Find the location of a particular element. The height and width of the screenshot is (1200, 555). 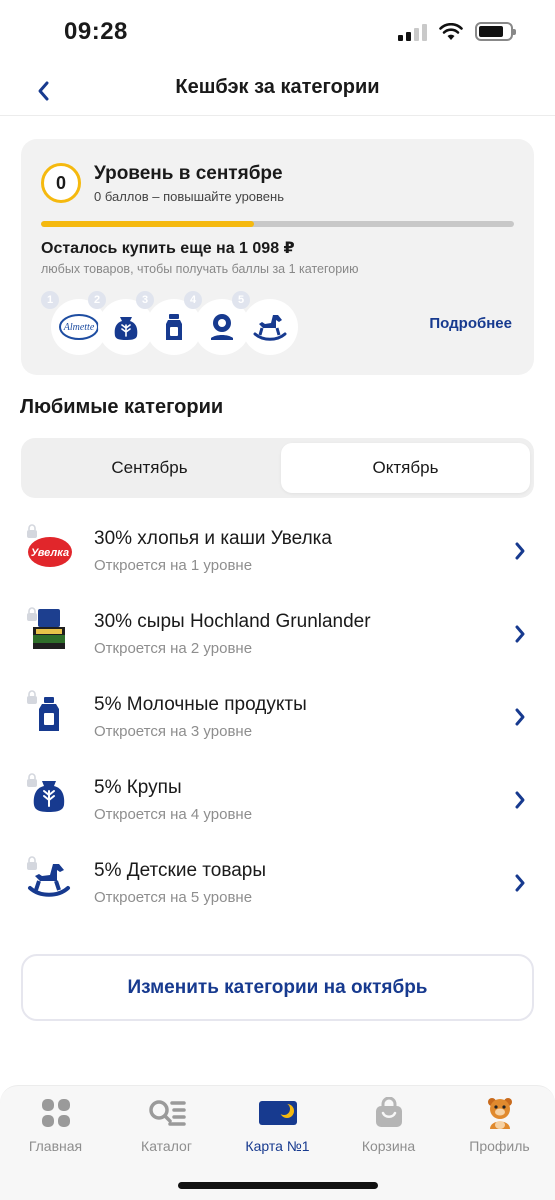

tab-home: Главная is located at coordinates (55, 1131).